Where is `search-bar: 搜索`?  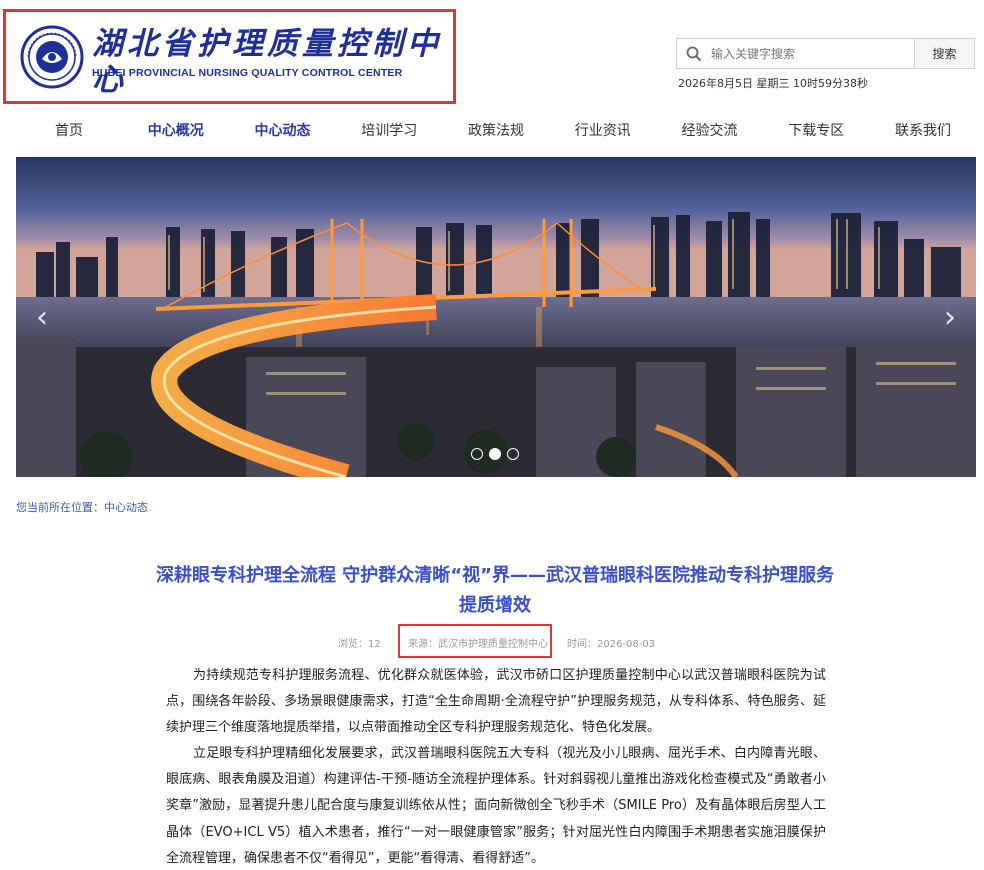 search-bar: 搜索 is located at coordinates (825, 53).